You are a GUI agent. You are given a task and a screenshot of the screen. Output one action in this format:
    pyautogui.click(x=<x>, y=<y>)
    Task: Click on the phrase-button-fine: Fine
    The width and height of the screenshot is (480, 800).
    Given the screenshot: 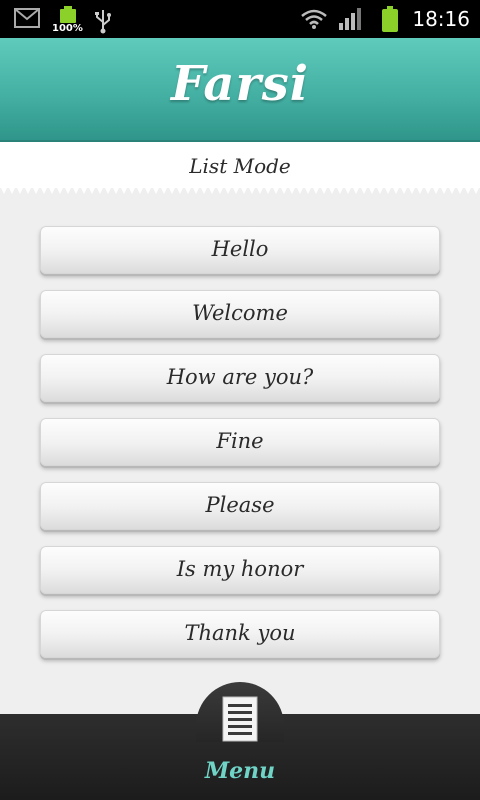 What is the action you would take?
    pyautogui.click(x=240, y=442)
    